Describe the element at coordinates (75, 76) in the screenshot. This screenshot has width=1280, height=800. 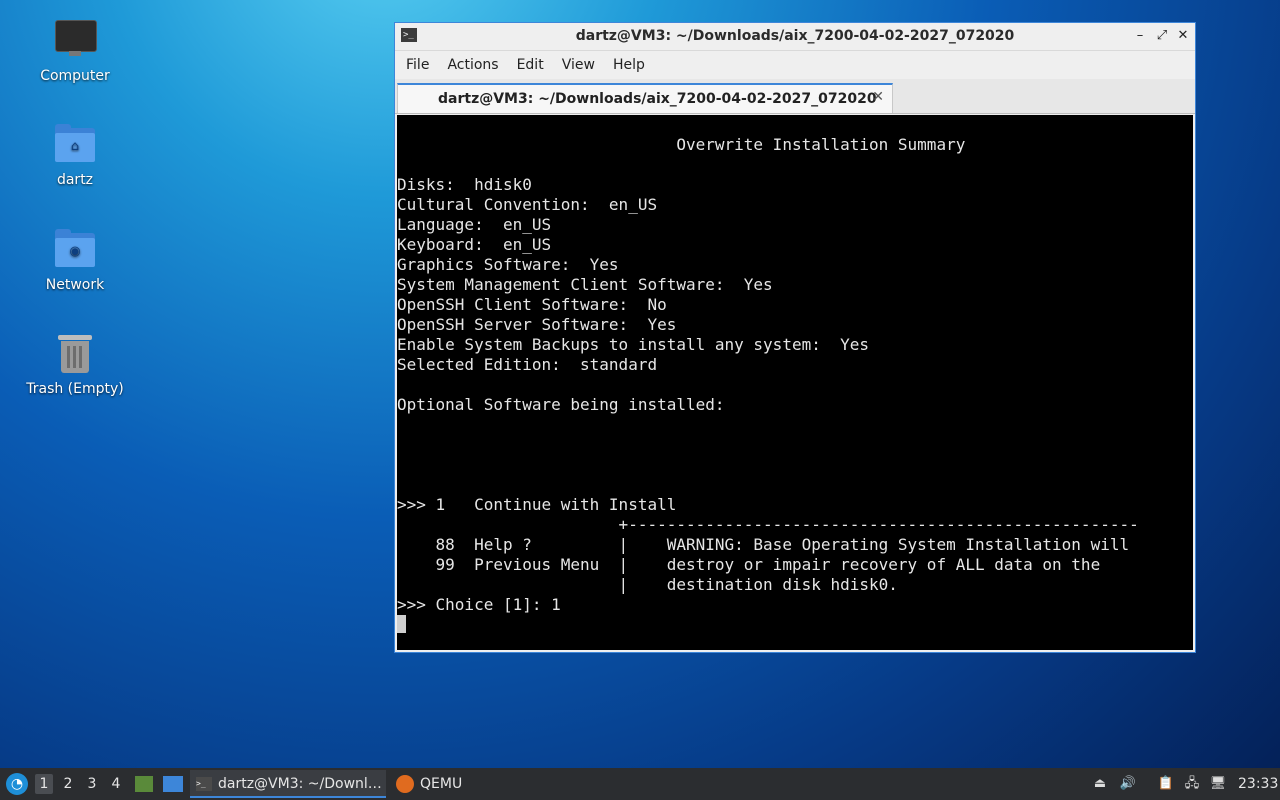
I see `desktop-icon-label: Computer` at that location.